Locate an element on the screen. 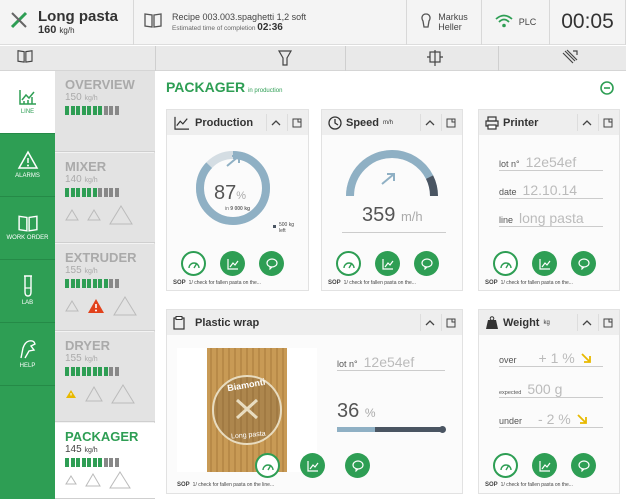  nav-item-lab: LAB is located at coordinates (27, 291).